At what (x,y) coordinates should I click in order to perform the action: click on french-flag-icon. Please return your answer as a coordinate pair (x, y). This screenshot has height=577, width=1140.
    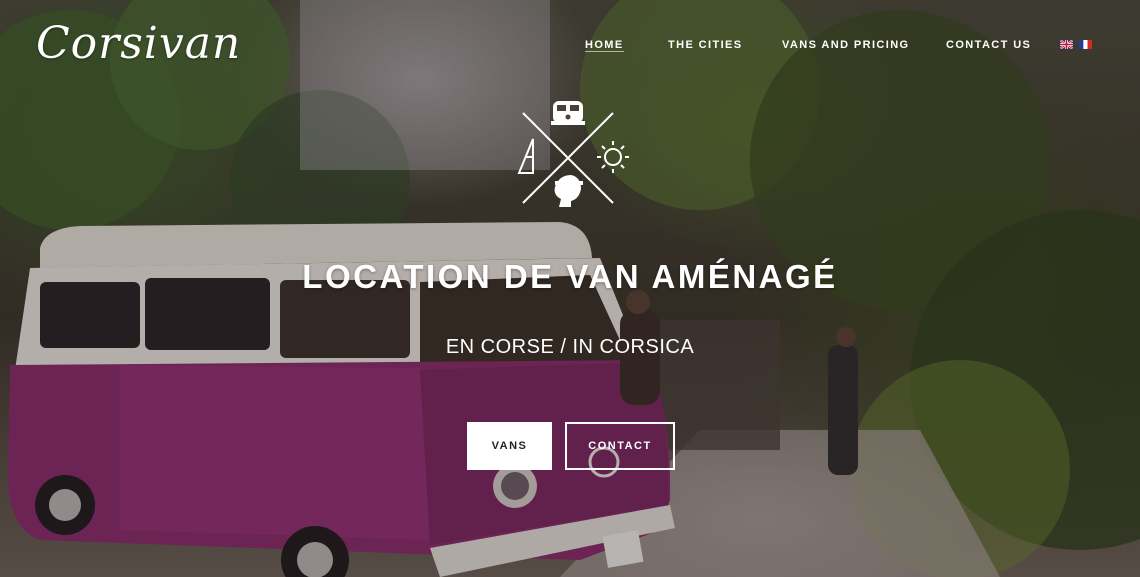
    Looking at the image, I should click on (1085, 44).